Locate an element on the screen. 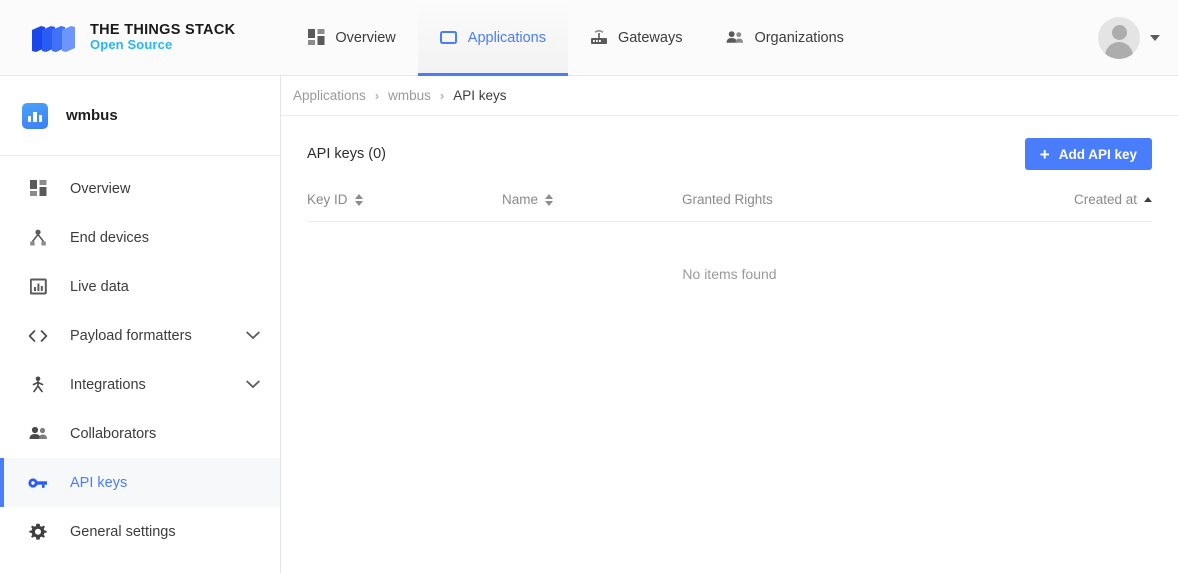 The image size is (1178, 573). empty-state-message: No items found is located at coordinates (729, 274).